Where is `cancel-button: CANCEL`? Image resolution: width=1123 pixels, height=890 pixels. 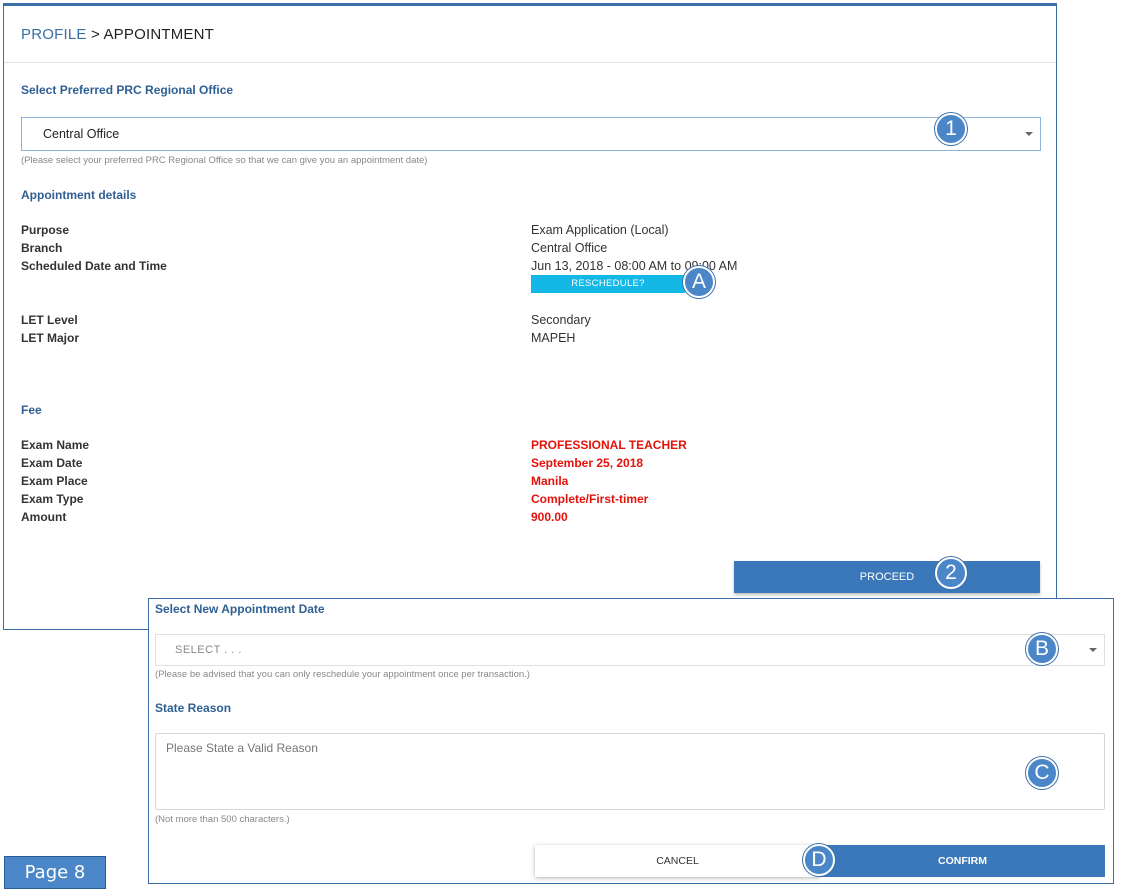 cancel-button: CANCEL is located at coordinates (677, 861).